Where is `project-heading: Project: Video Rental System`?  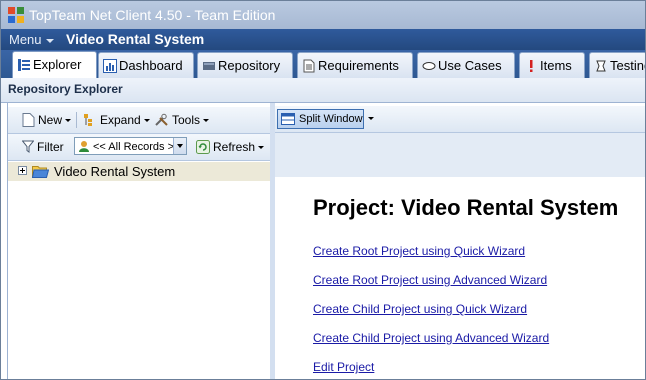 project-heading: Project: Video Rental System is located at coordinates (466, 207).